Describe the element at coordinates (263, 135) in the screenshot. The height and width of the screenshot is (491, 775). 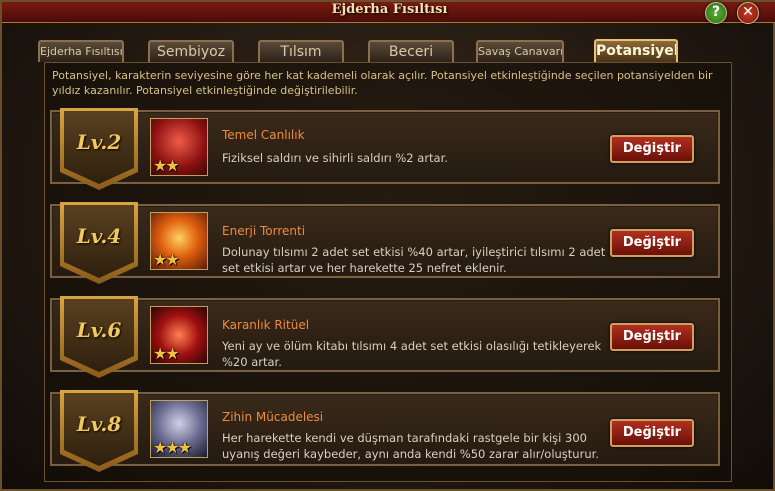
I see `skill-name: Temel Canlılık` at that location.